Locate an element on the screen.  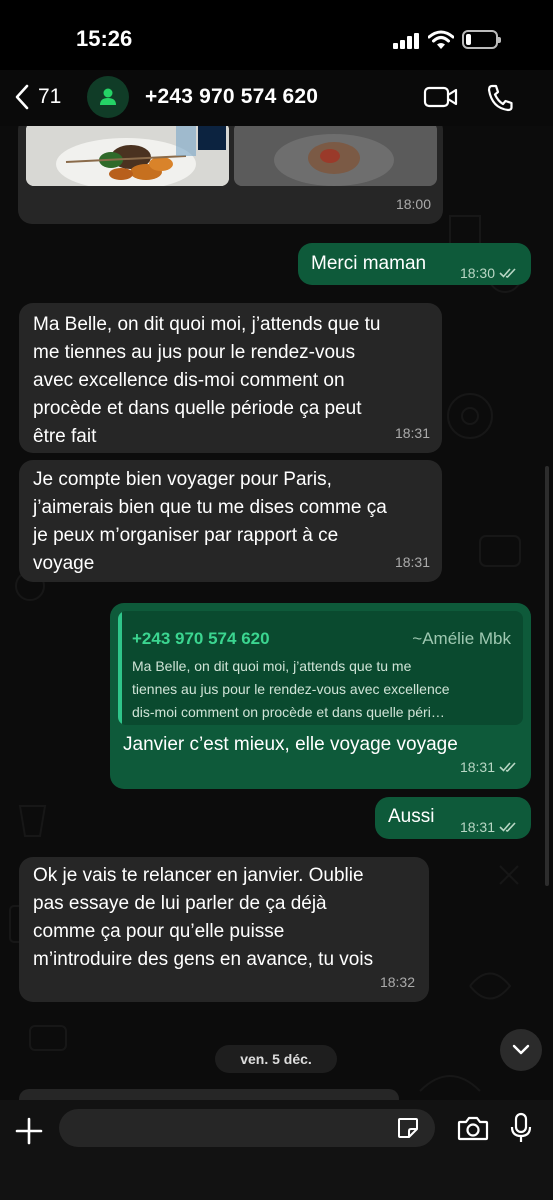
back-button: 71 is located at coordinates (37, 97).